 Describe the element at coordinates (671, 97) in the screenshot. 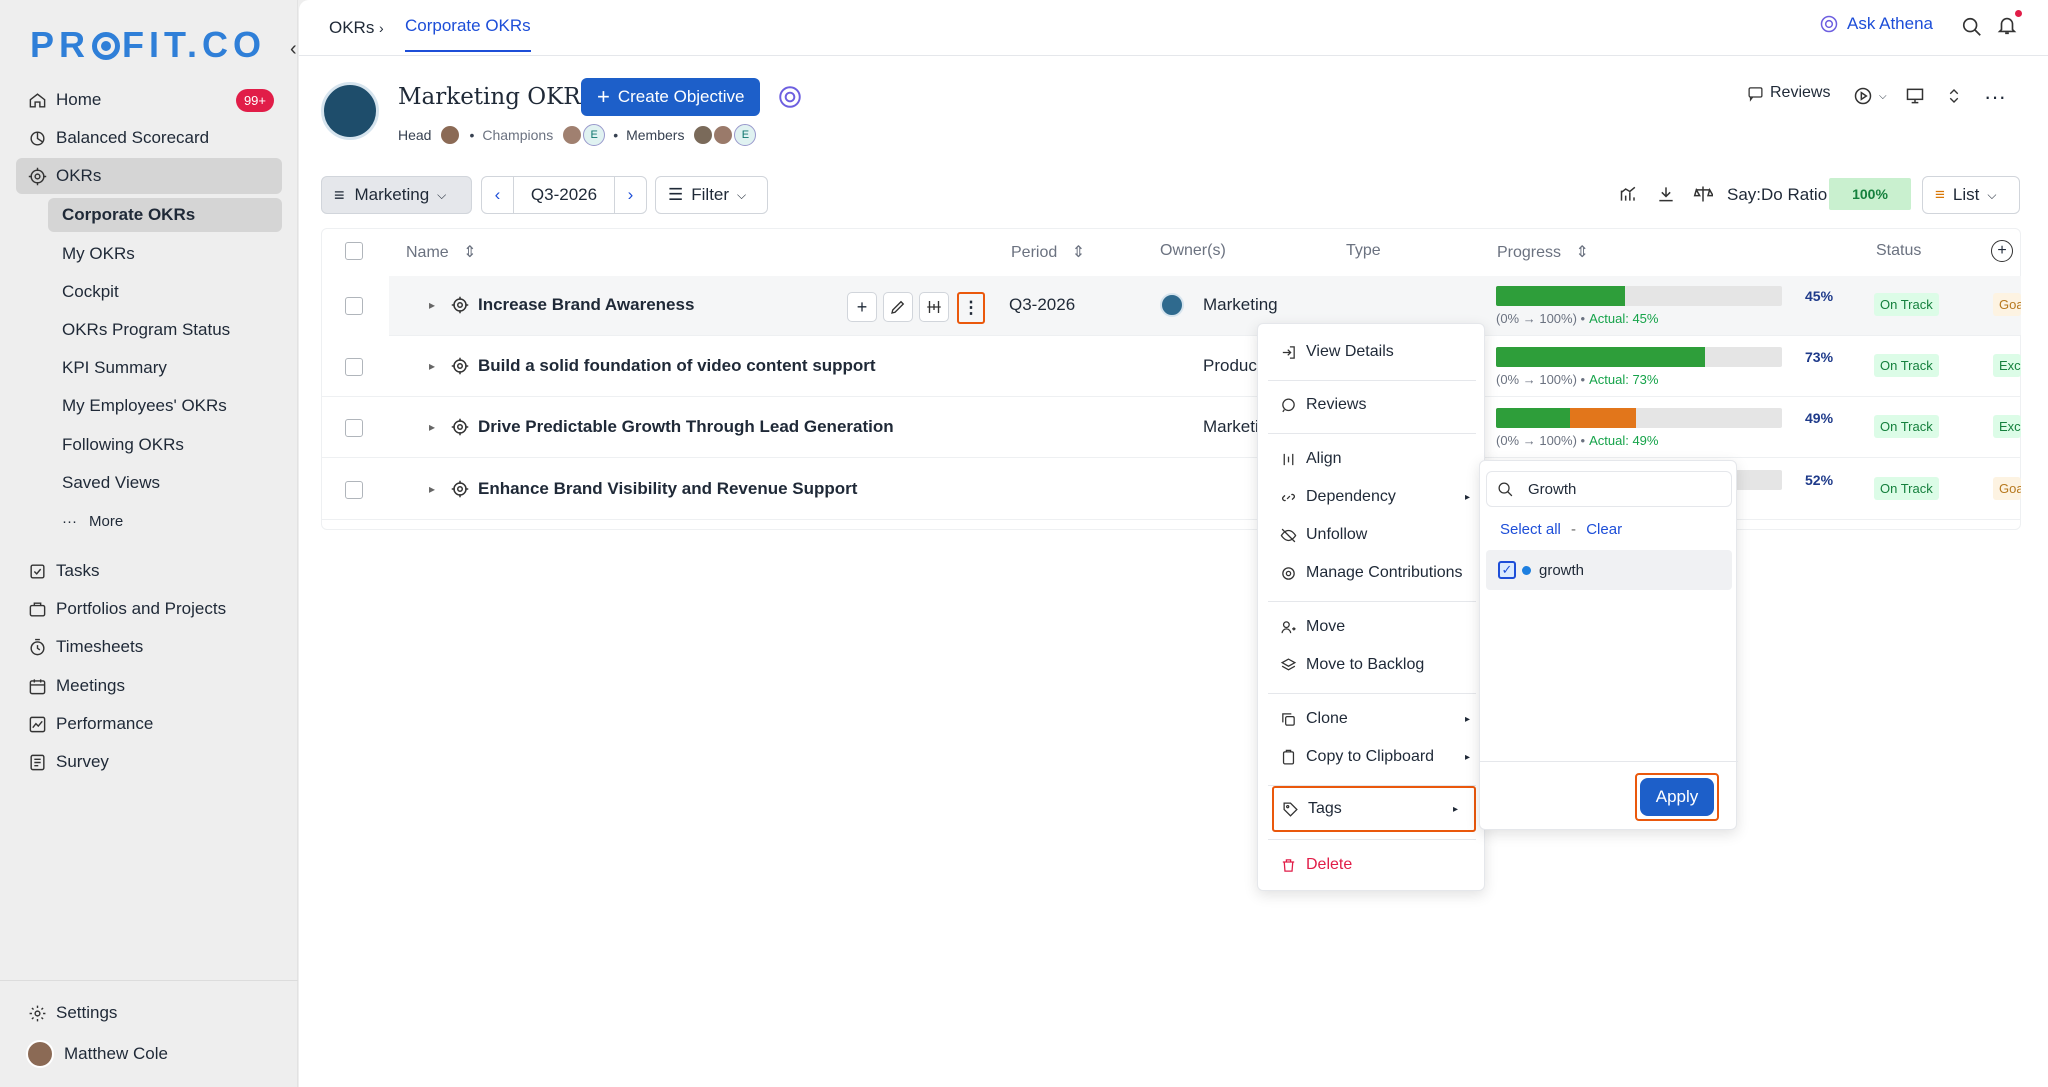

I see `create-objective-button: + Create Objective` at that location.